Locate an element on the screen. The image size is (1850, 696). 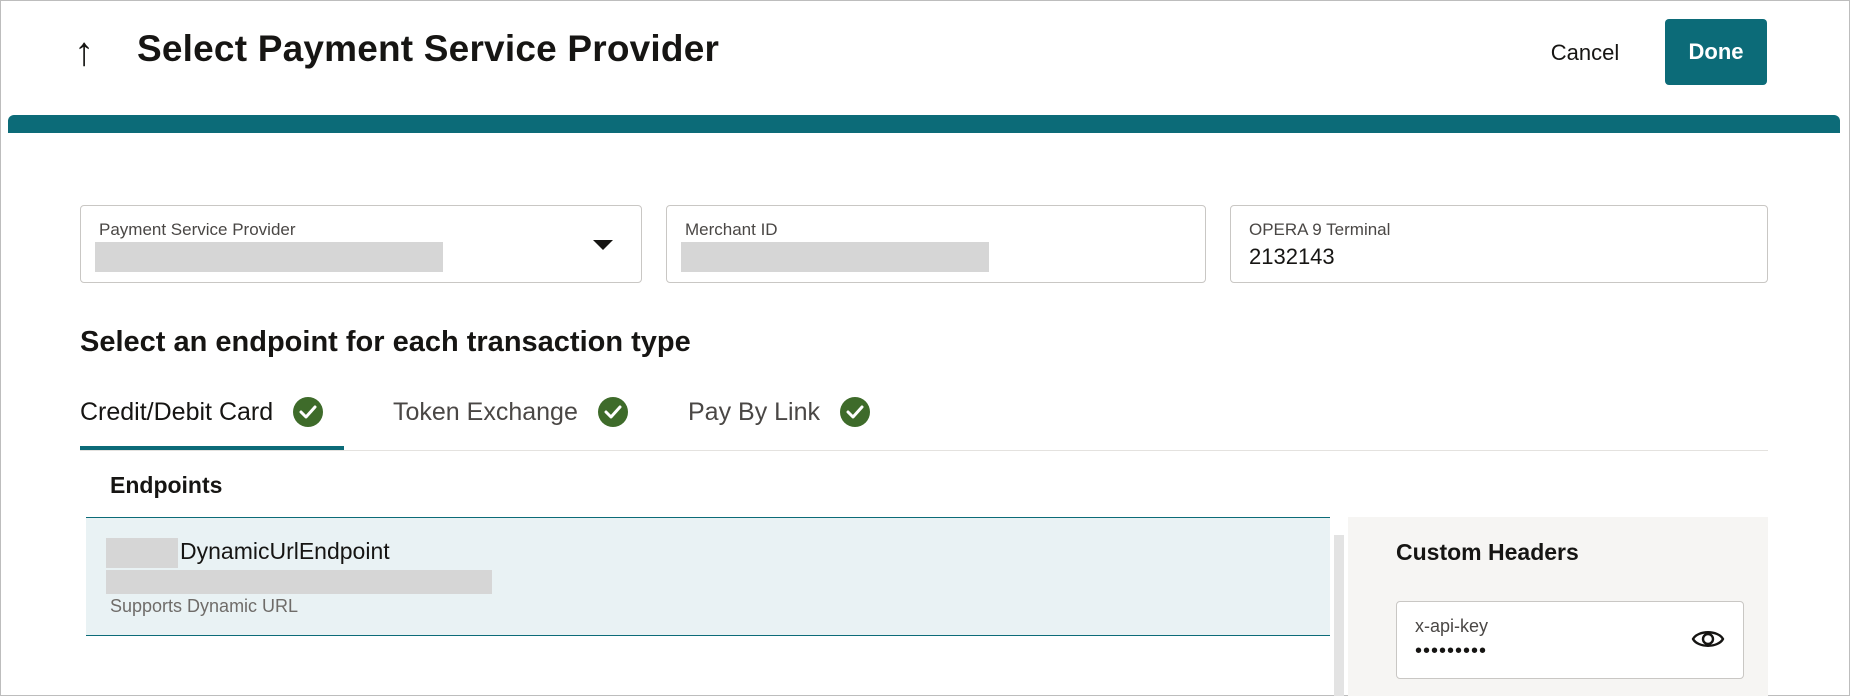
custom-headers-panel: Custom Headers x-api-key ••••••••• is located at coordinates (1558, 606).